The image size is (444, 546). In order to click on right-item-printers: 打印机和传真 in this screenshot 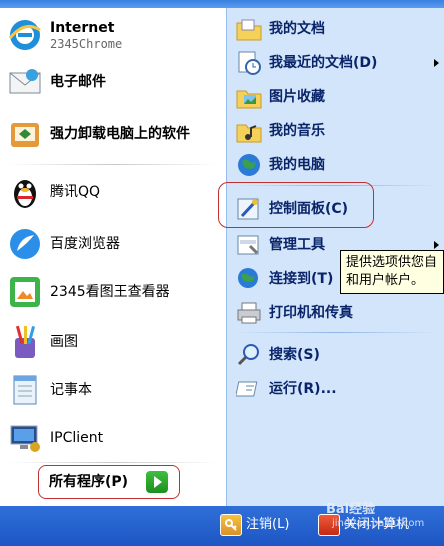, I will do `click(338, 313)`.